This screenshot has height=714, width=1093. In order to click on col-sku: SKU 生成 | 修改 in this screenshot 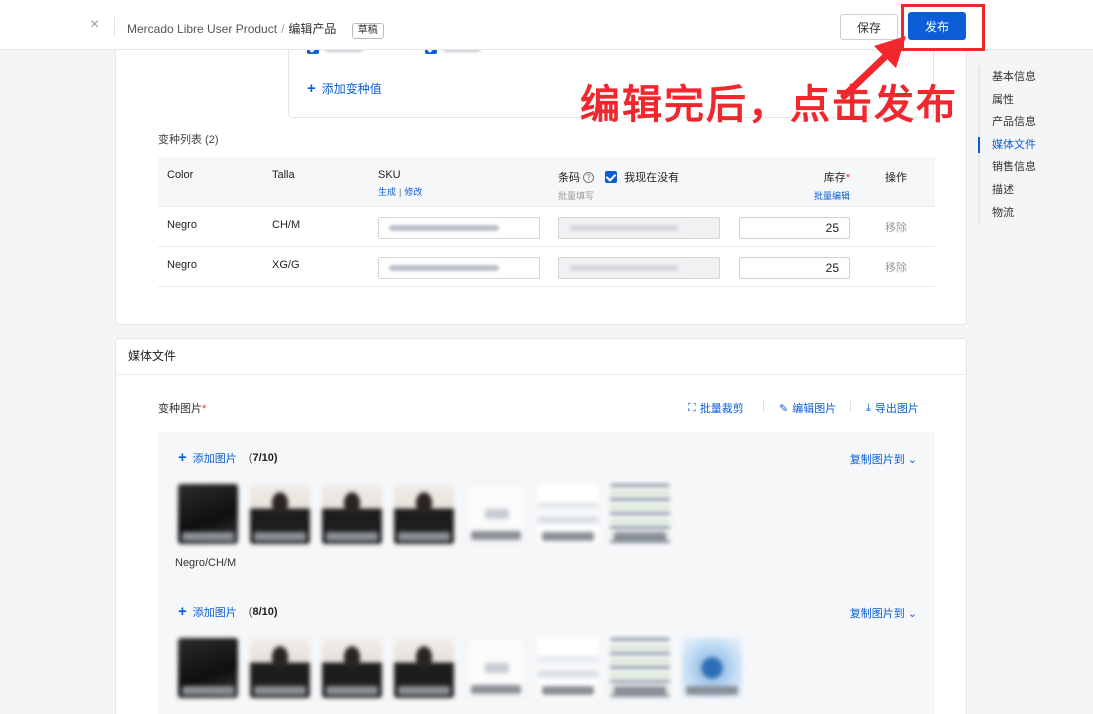, I will do `click(400, 183)`.